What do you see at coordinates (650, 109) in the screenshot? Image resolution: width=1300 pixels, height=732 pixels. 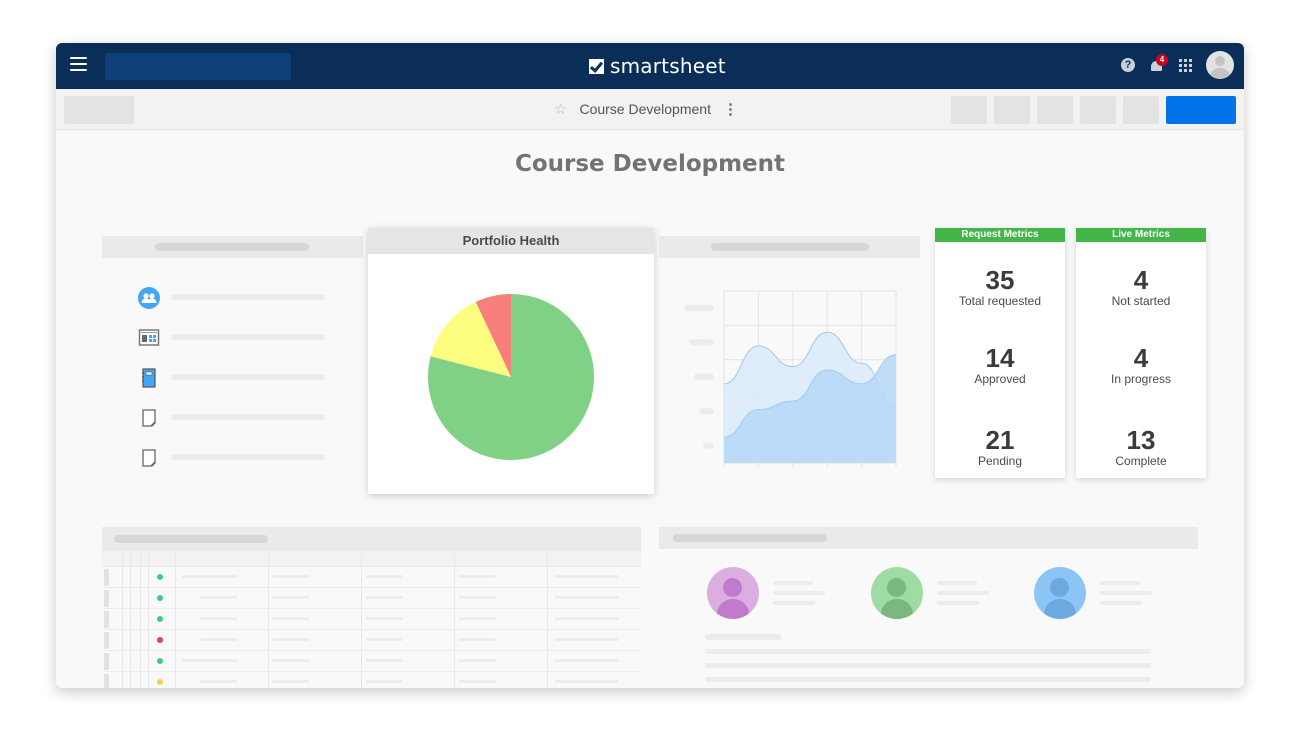 I see `sheet-toolbar: ☆ Course Development ⋮` at bounding box center [650, 109].